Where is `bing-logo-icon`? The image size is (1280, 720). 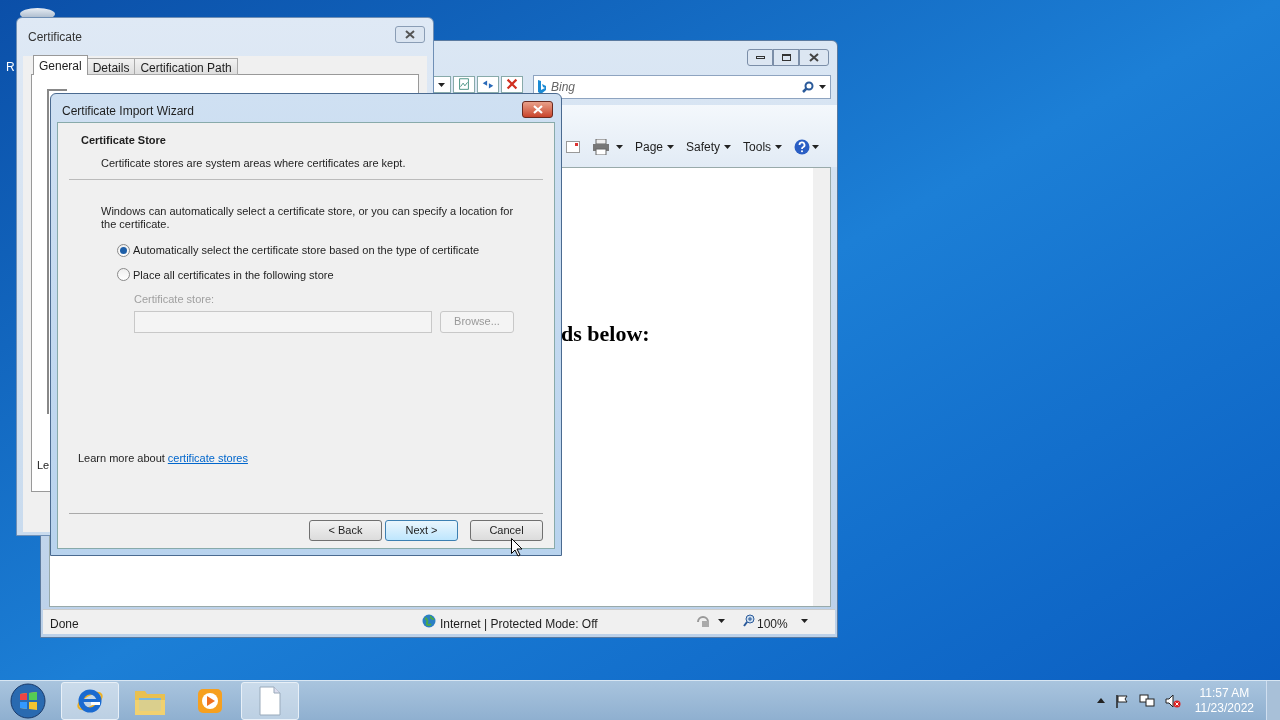 bing-logo-icon is located at coordinates (542, 87).